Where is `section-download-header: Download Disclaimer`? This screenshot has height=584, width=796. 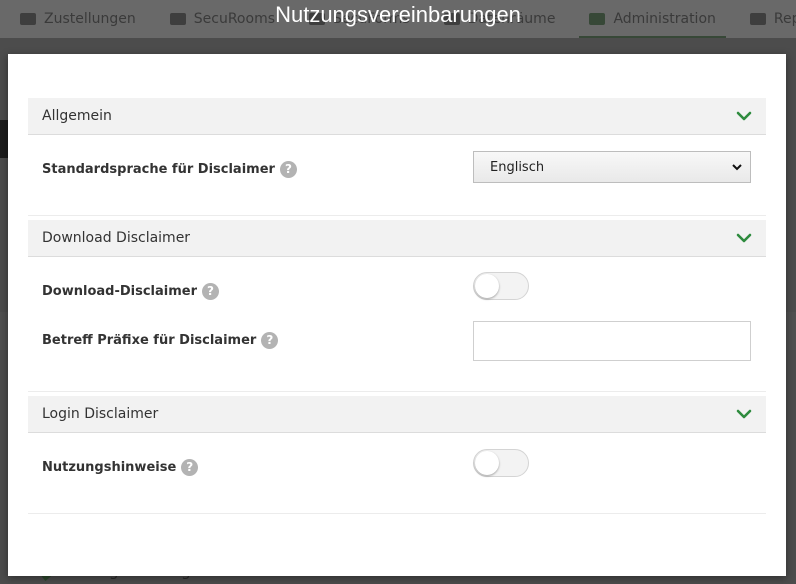 section-download-header: Download Disclaimer is located at coordinates (397, 238).